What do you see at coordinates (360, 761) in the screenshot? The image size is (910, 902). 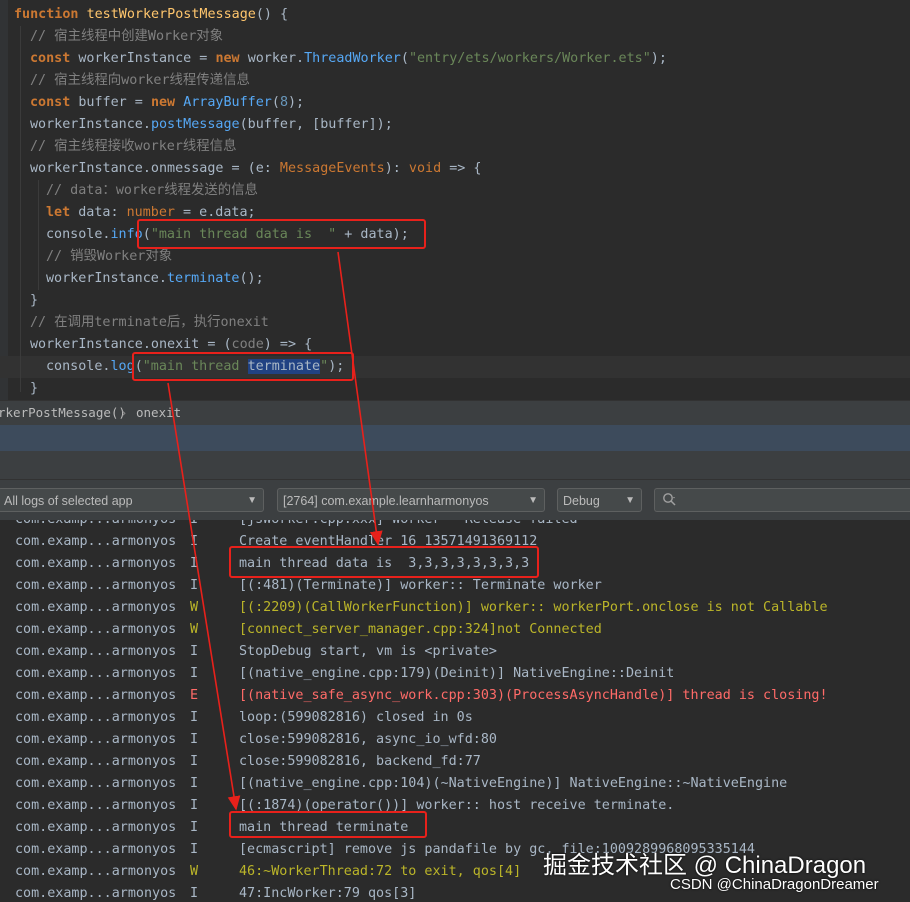 I see `log-message: close:599082816, backend_fd:77` at bounding box center [360, 761].